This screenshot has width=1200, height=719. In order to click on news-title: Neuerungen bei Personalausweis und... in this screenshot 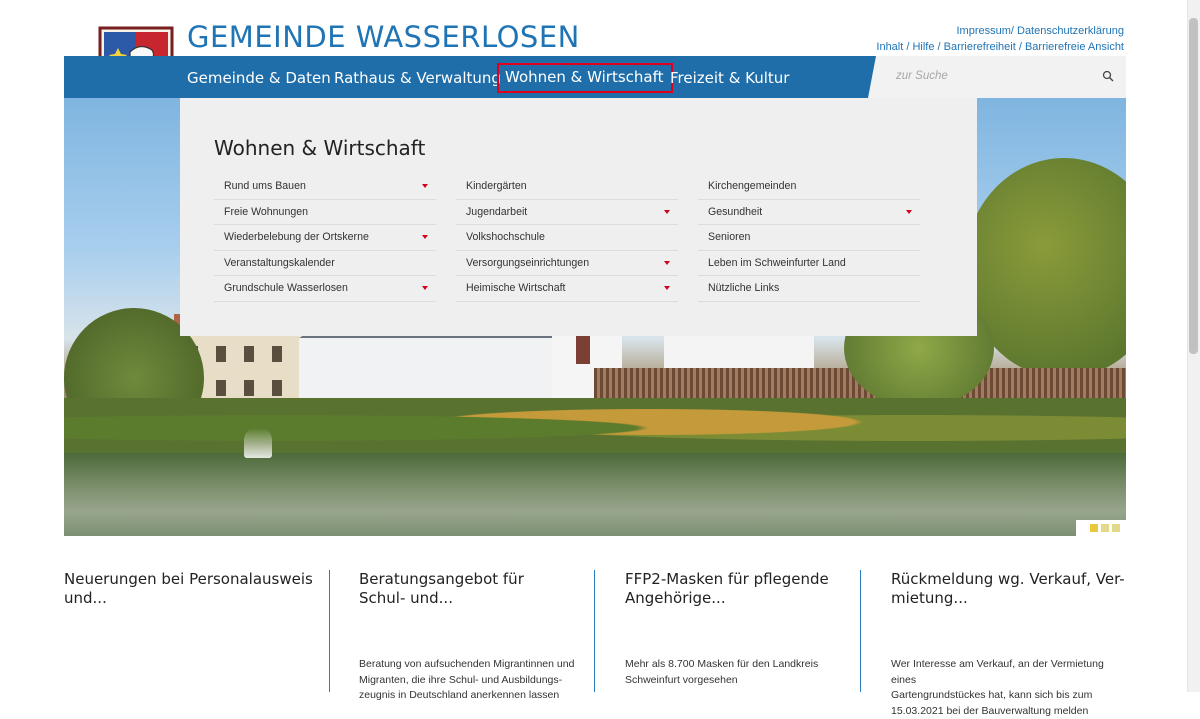, I will do `click(189, 589)`.